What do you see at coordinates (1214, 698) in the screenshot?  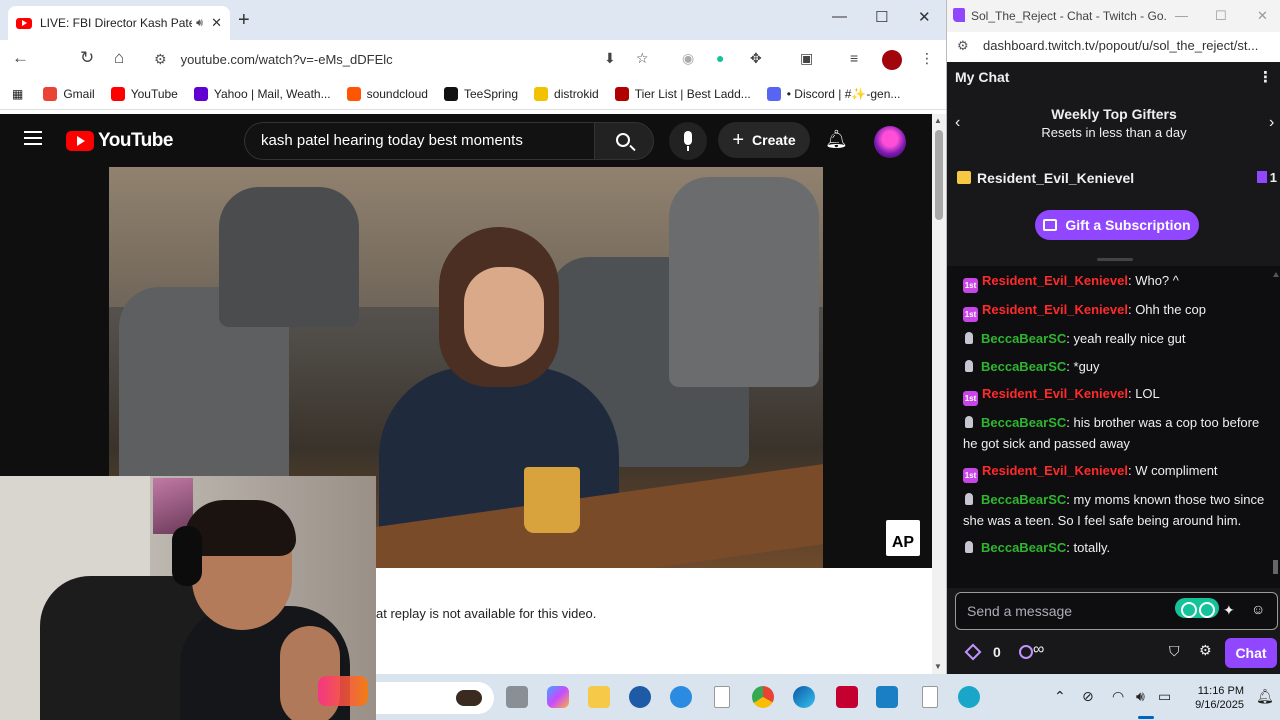 I see `system-clock: 11:16 PM 9/16/2025` at bounding box center [1214, 698].